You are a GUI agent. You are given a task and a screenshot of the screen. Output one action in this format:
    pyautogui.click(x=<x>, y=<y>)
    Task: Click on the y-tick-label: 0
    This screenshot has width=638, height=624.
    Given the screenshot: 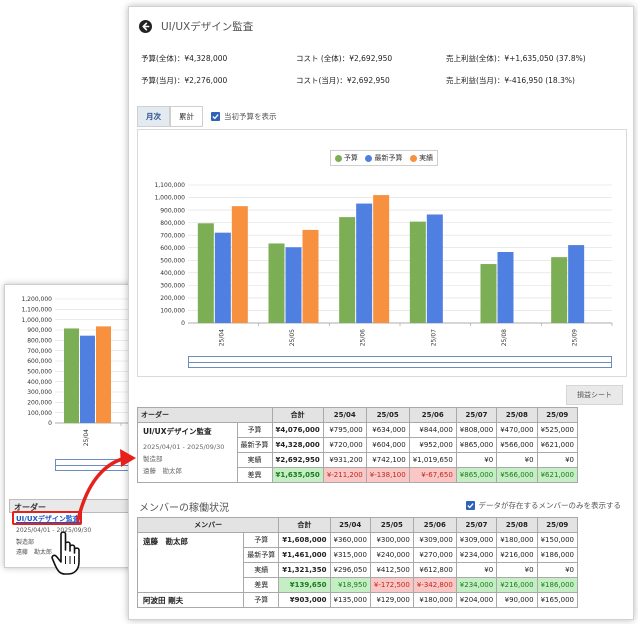 What is the action you would take?
    pyautogui.click(x=50, y=423)
    